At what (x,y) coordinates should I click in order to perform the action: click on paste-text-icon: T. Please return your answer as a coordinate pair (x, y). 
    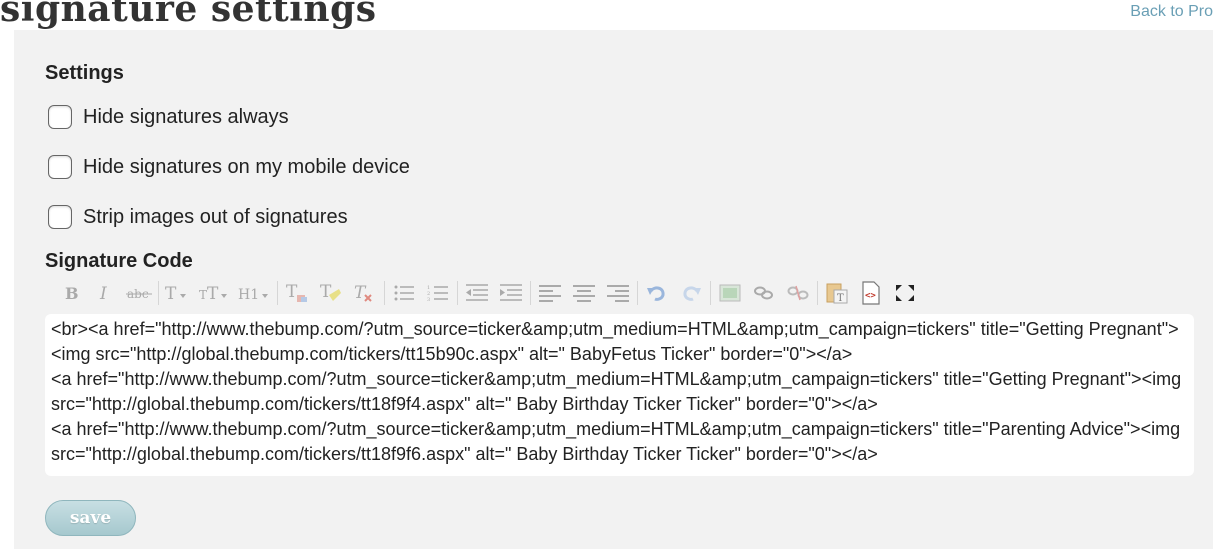
    Looking at the image, I should click on (837, 293).